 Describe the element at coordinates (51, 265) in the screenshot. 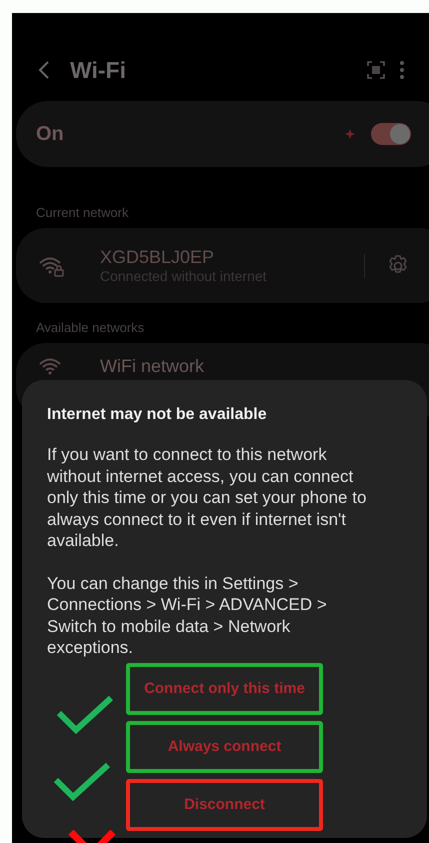

I see `wifi-icon` at that location.